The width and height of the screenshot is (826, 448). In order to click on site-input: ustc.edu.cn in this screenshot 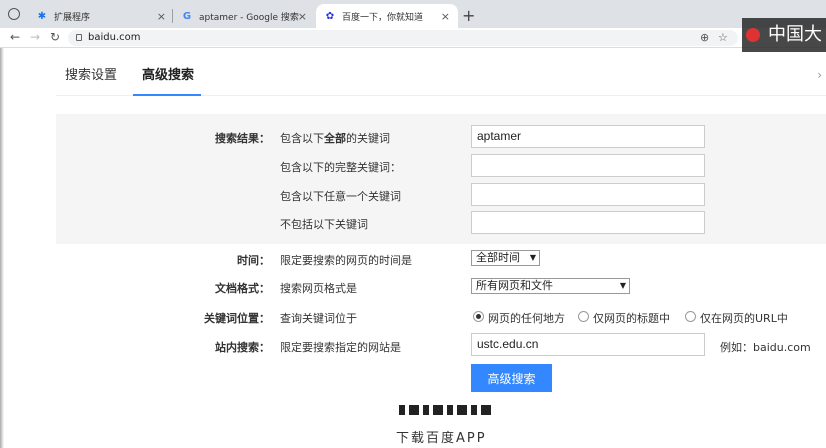, I will do `click(588, 344)`.